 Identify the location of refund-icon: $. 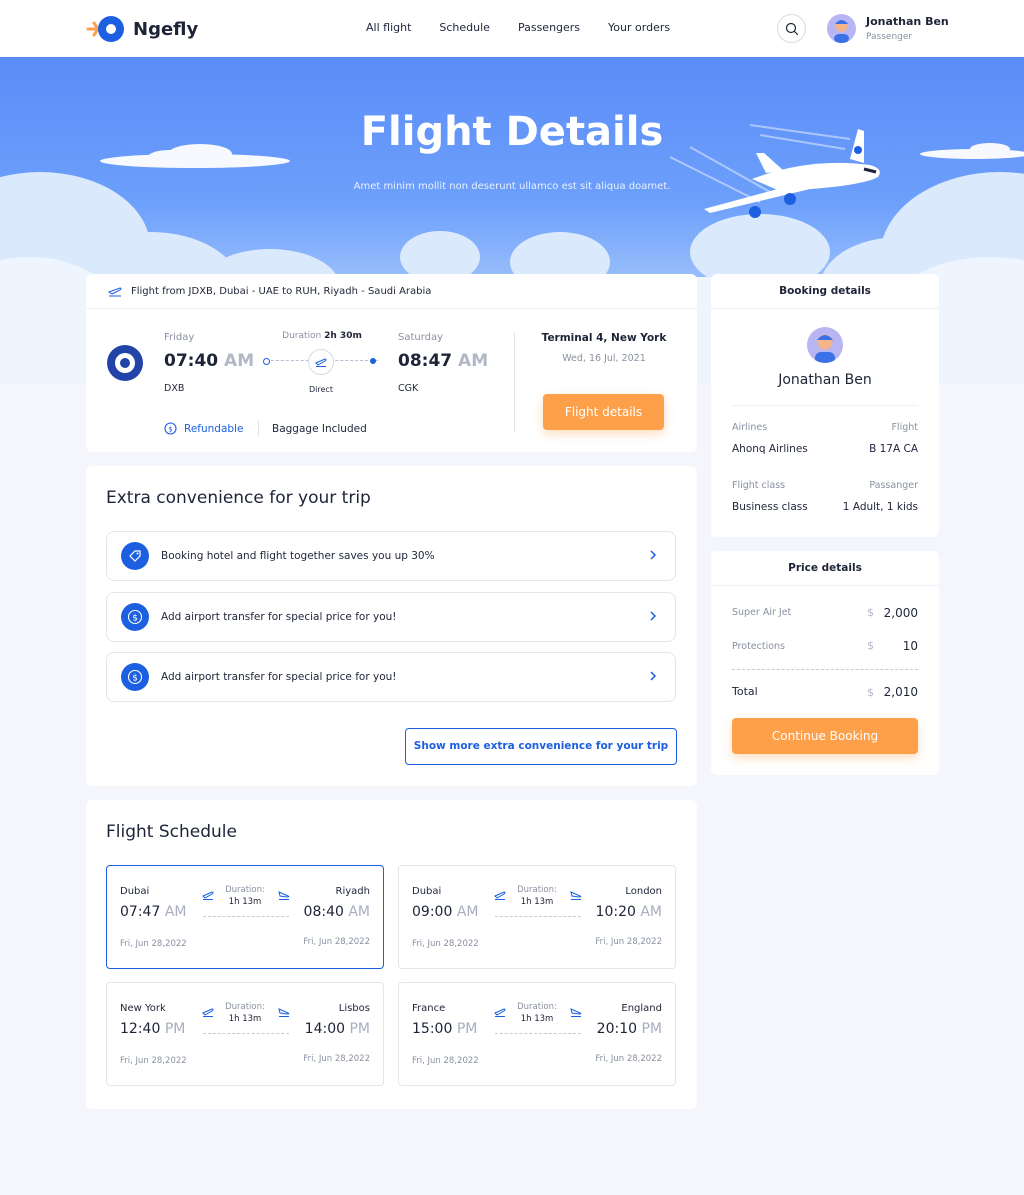
(170, 428).